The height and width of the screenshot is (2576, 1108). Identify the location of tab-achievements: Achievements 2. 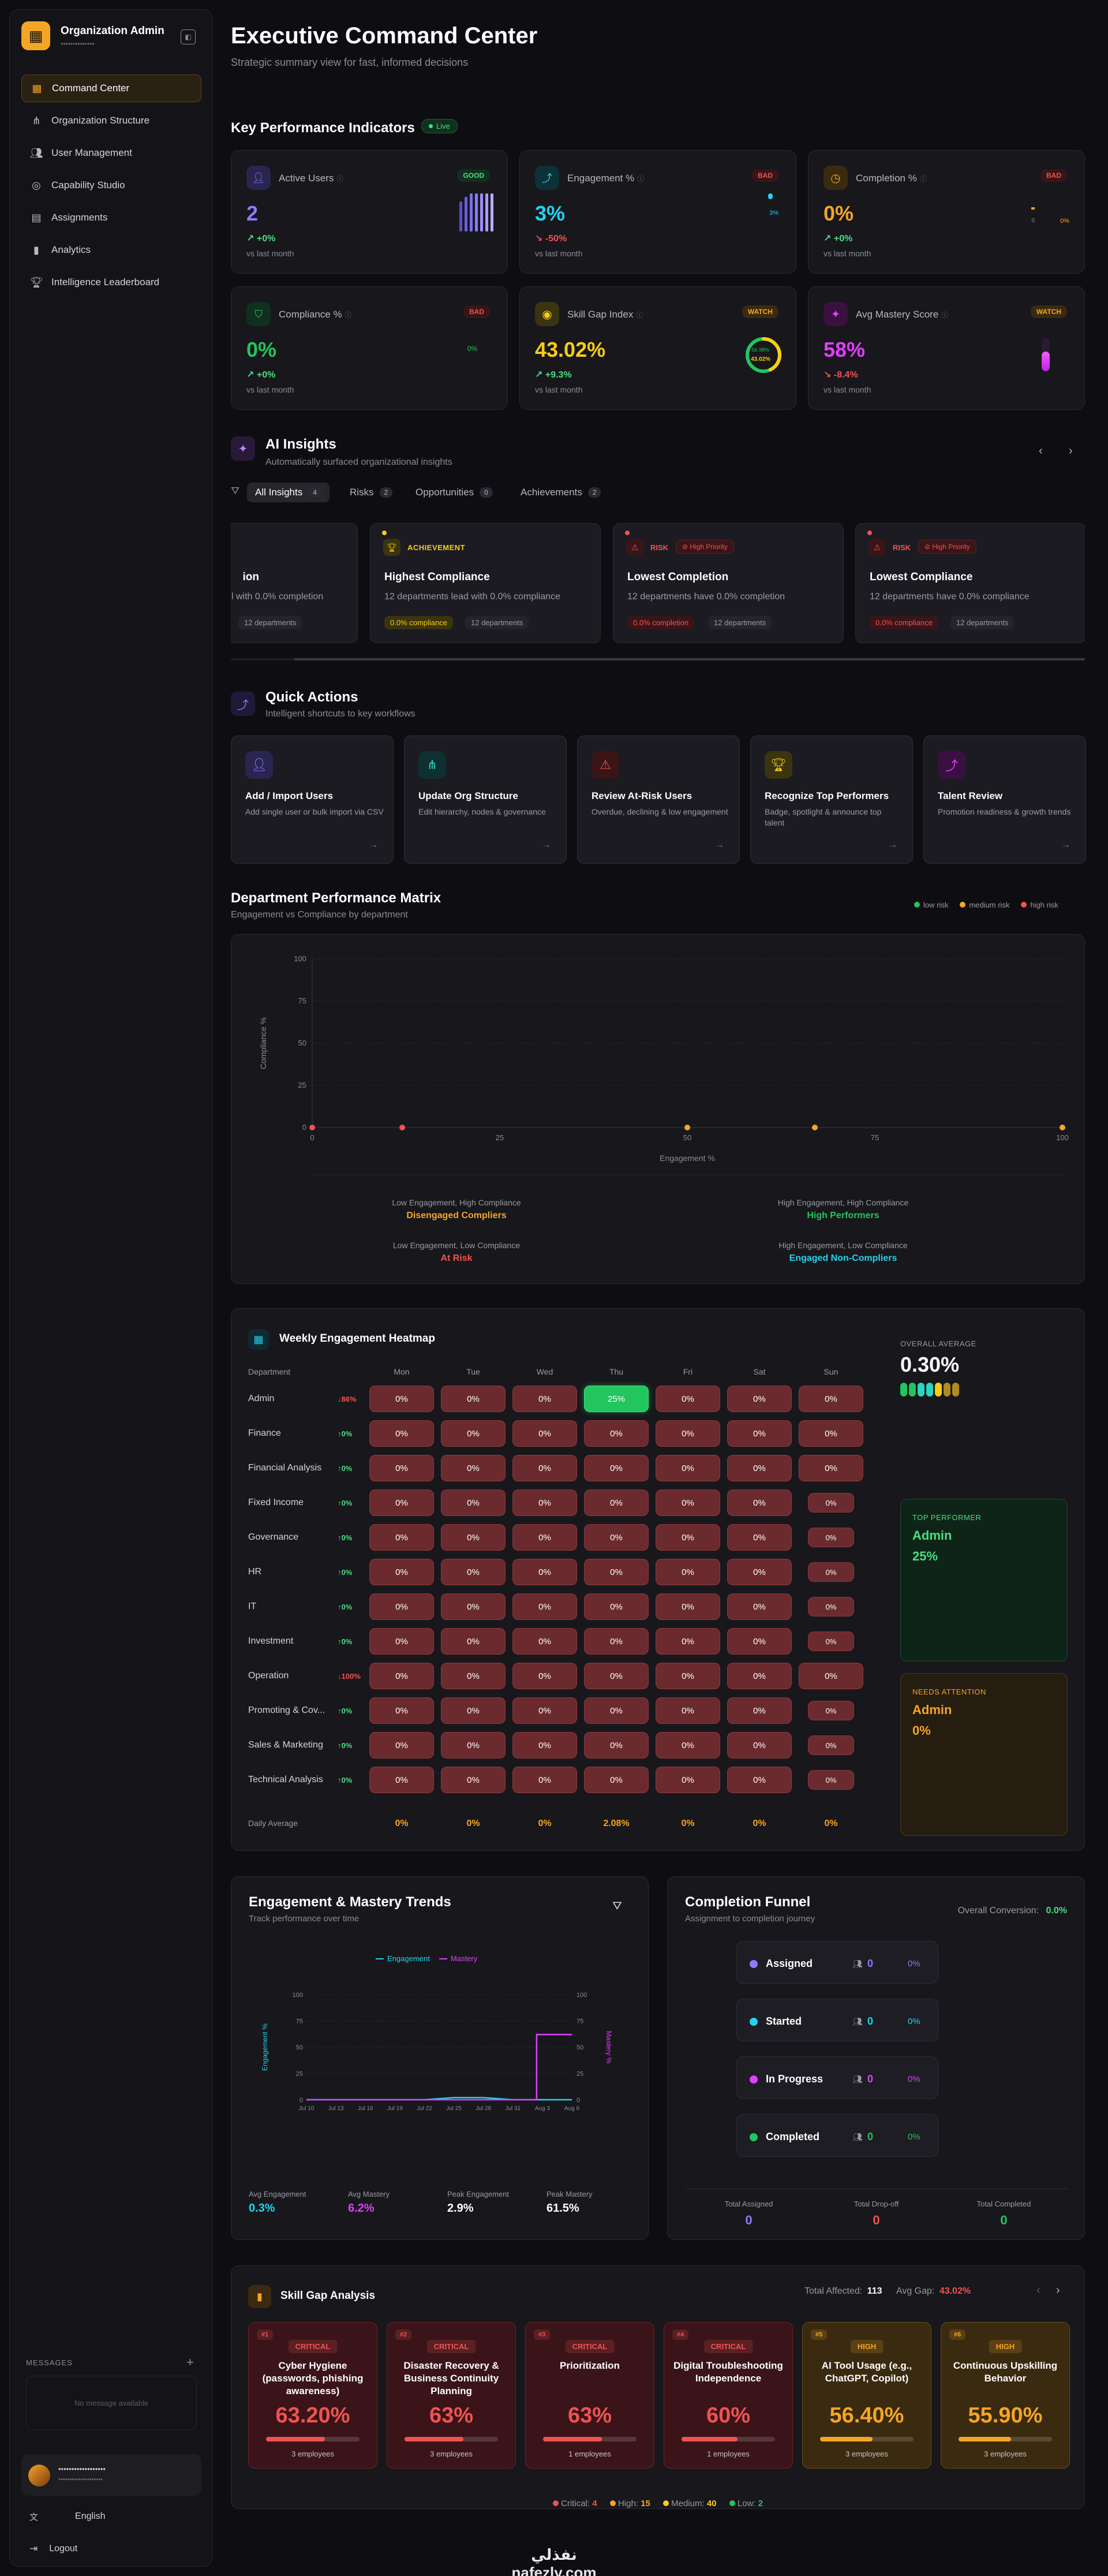
(560, 492).